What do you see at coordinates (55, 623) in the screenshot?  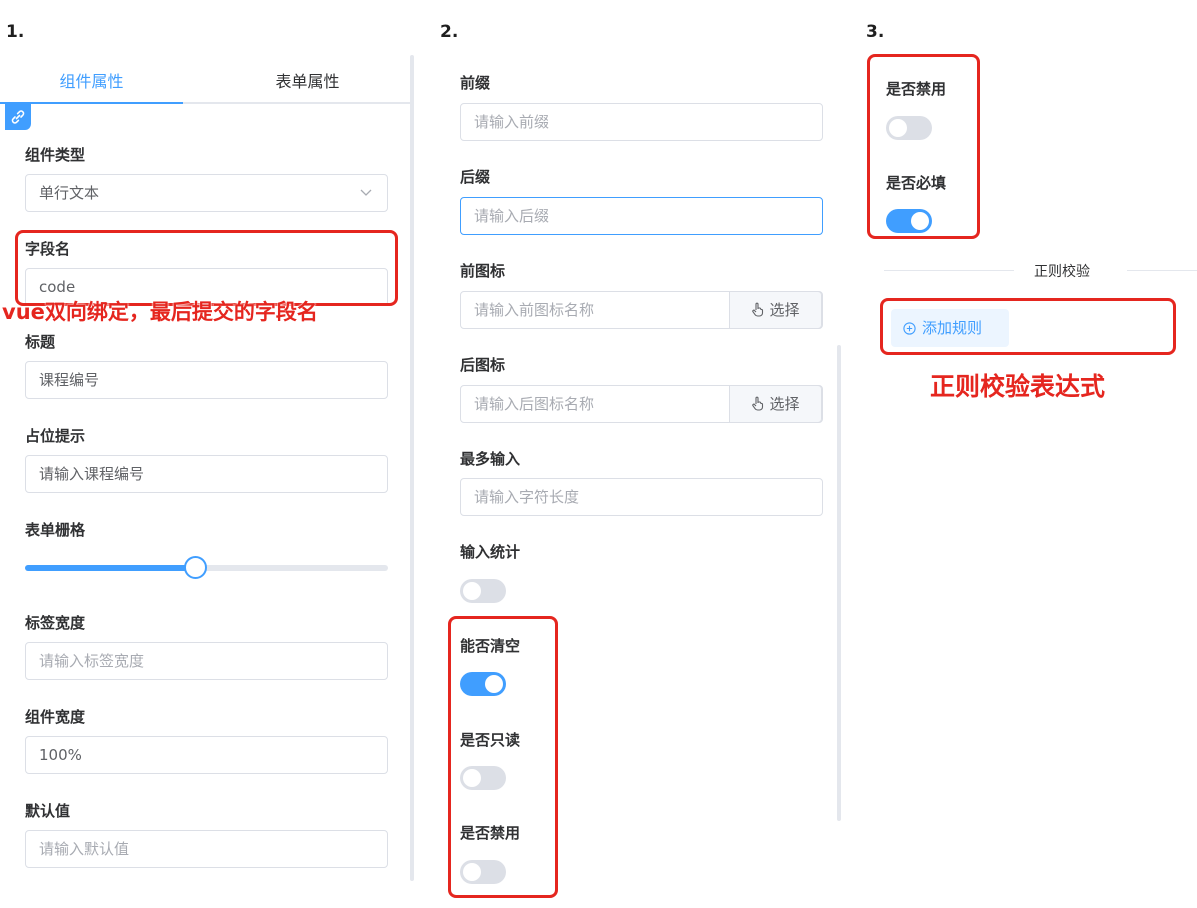 I see `label-width-label: 标签宽度` at bounding box center [55, 623].